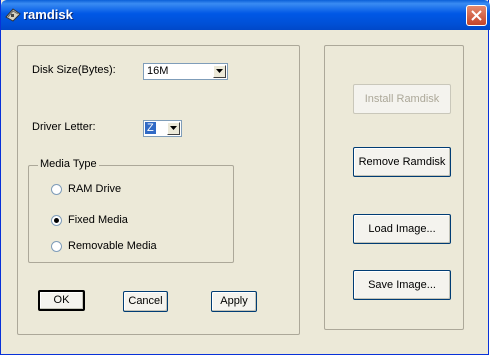  Describe the element at coordinates (64, 127) in the screenshot. I see `driver-letter-label: Driver Letter:` at that location.